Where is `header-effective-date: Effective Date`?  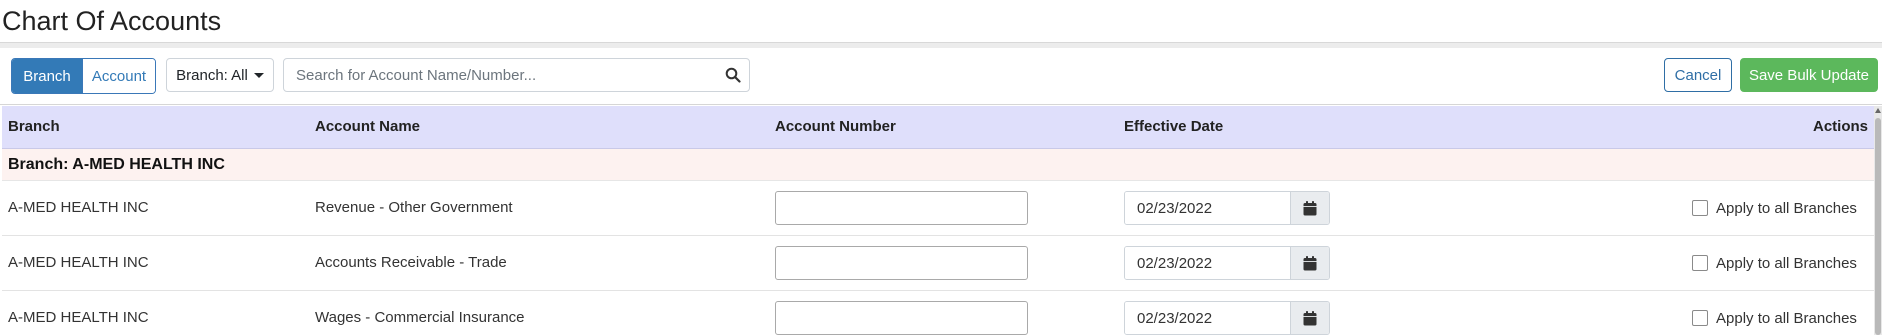
header-effective-date: Effective Date is located at coordinates (1174, 126).